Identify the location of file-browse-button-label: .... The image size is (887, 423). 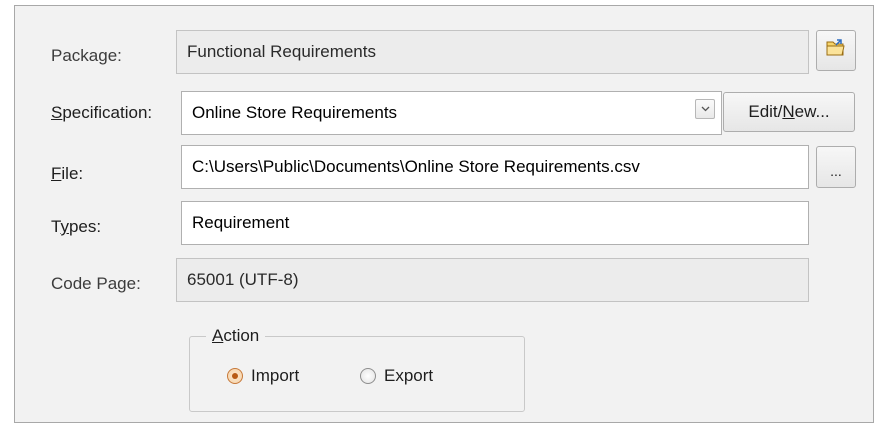
(836, 171).